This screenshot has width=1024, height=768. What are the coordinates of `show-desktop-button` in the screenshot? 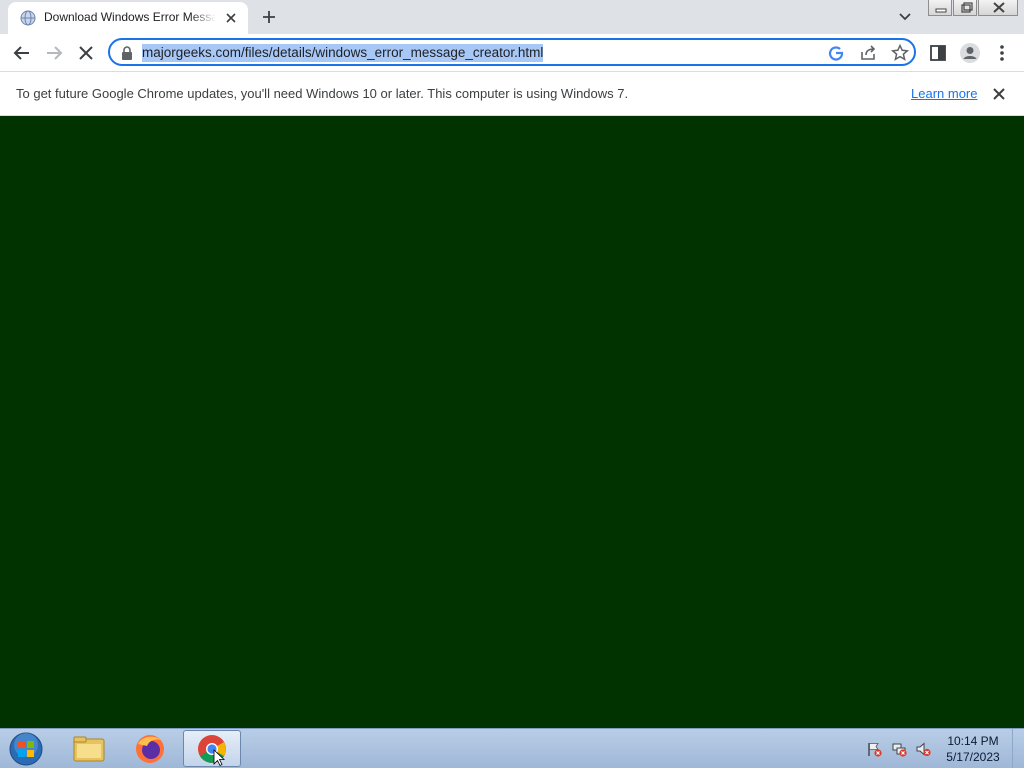 It's located at (1018, 748).